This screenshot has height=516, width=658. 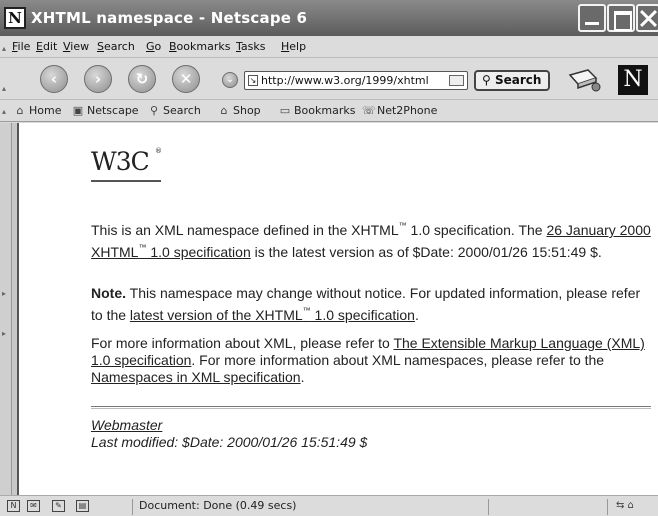 I want to click on net2phone-icon: ☏, so click(x=369, y=110).